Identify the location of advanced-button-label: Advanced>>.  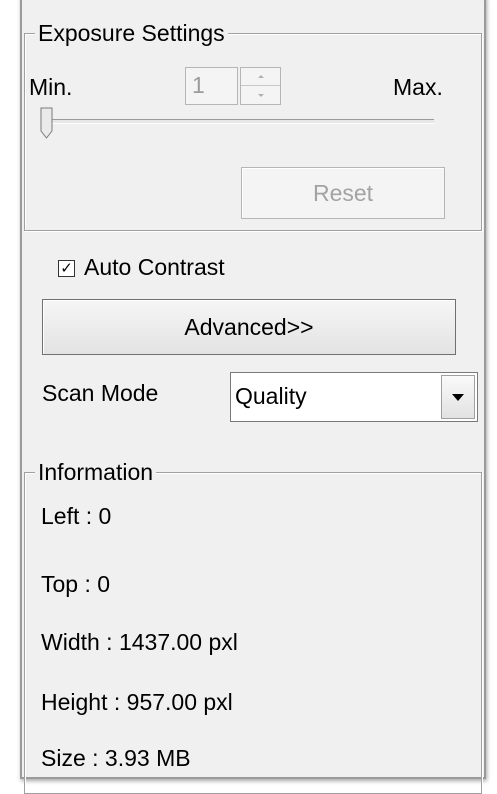
(249, 326).